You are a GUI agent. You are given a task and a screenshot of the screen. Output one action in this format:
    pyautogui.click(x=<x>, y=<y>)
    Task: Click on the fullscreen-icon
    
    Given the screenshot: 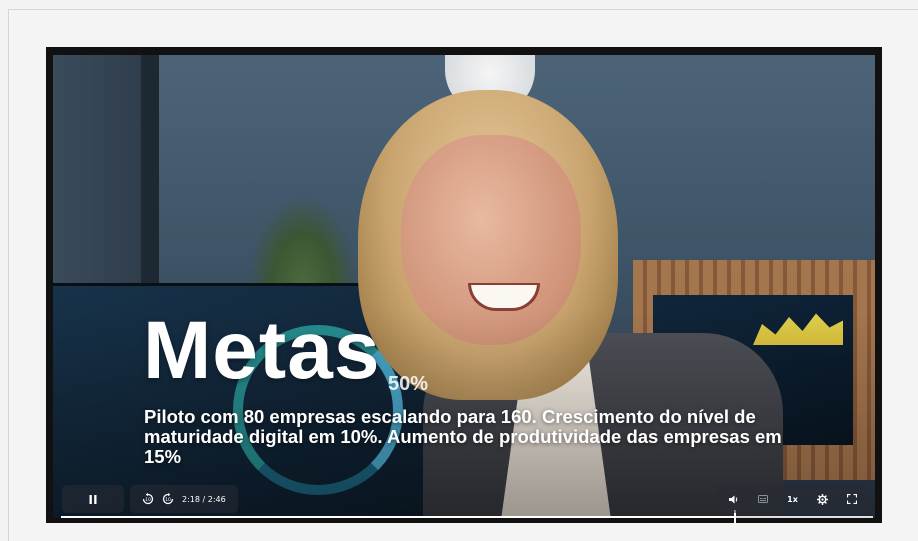 What is the action you would take?
    pyautogui.click(x=852, y=499)
    